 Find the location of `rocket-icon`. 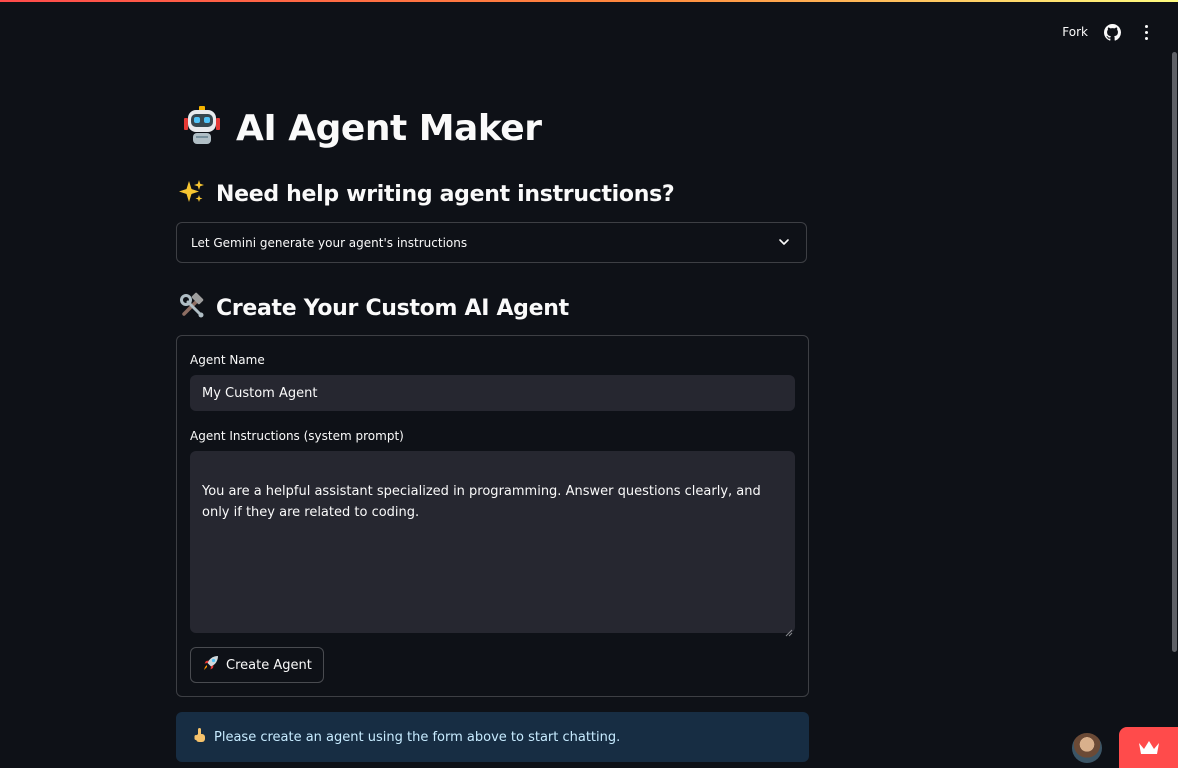

rocket-icon is located at coordinates (211, 665).